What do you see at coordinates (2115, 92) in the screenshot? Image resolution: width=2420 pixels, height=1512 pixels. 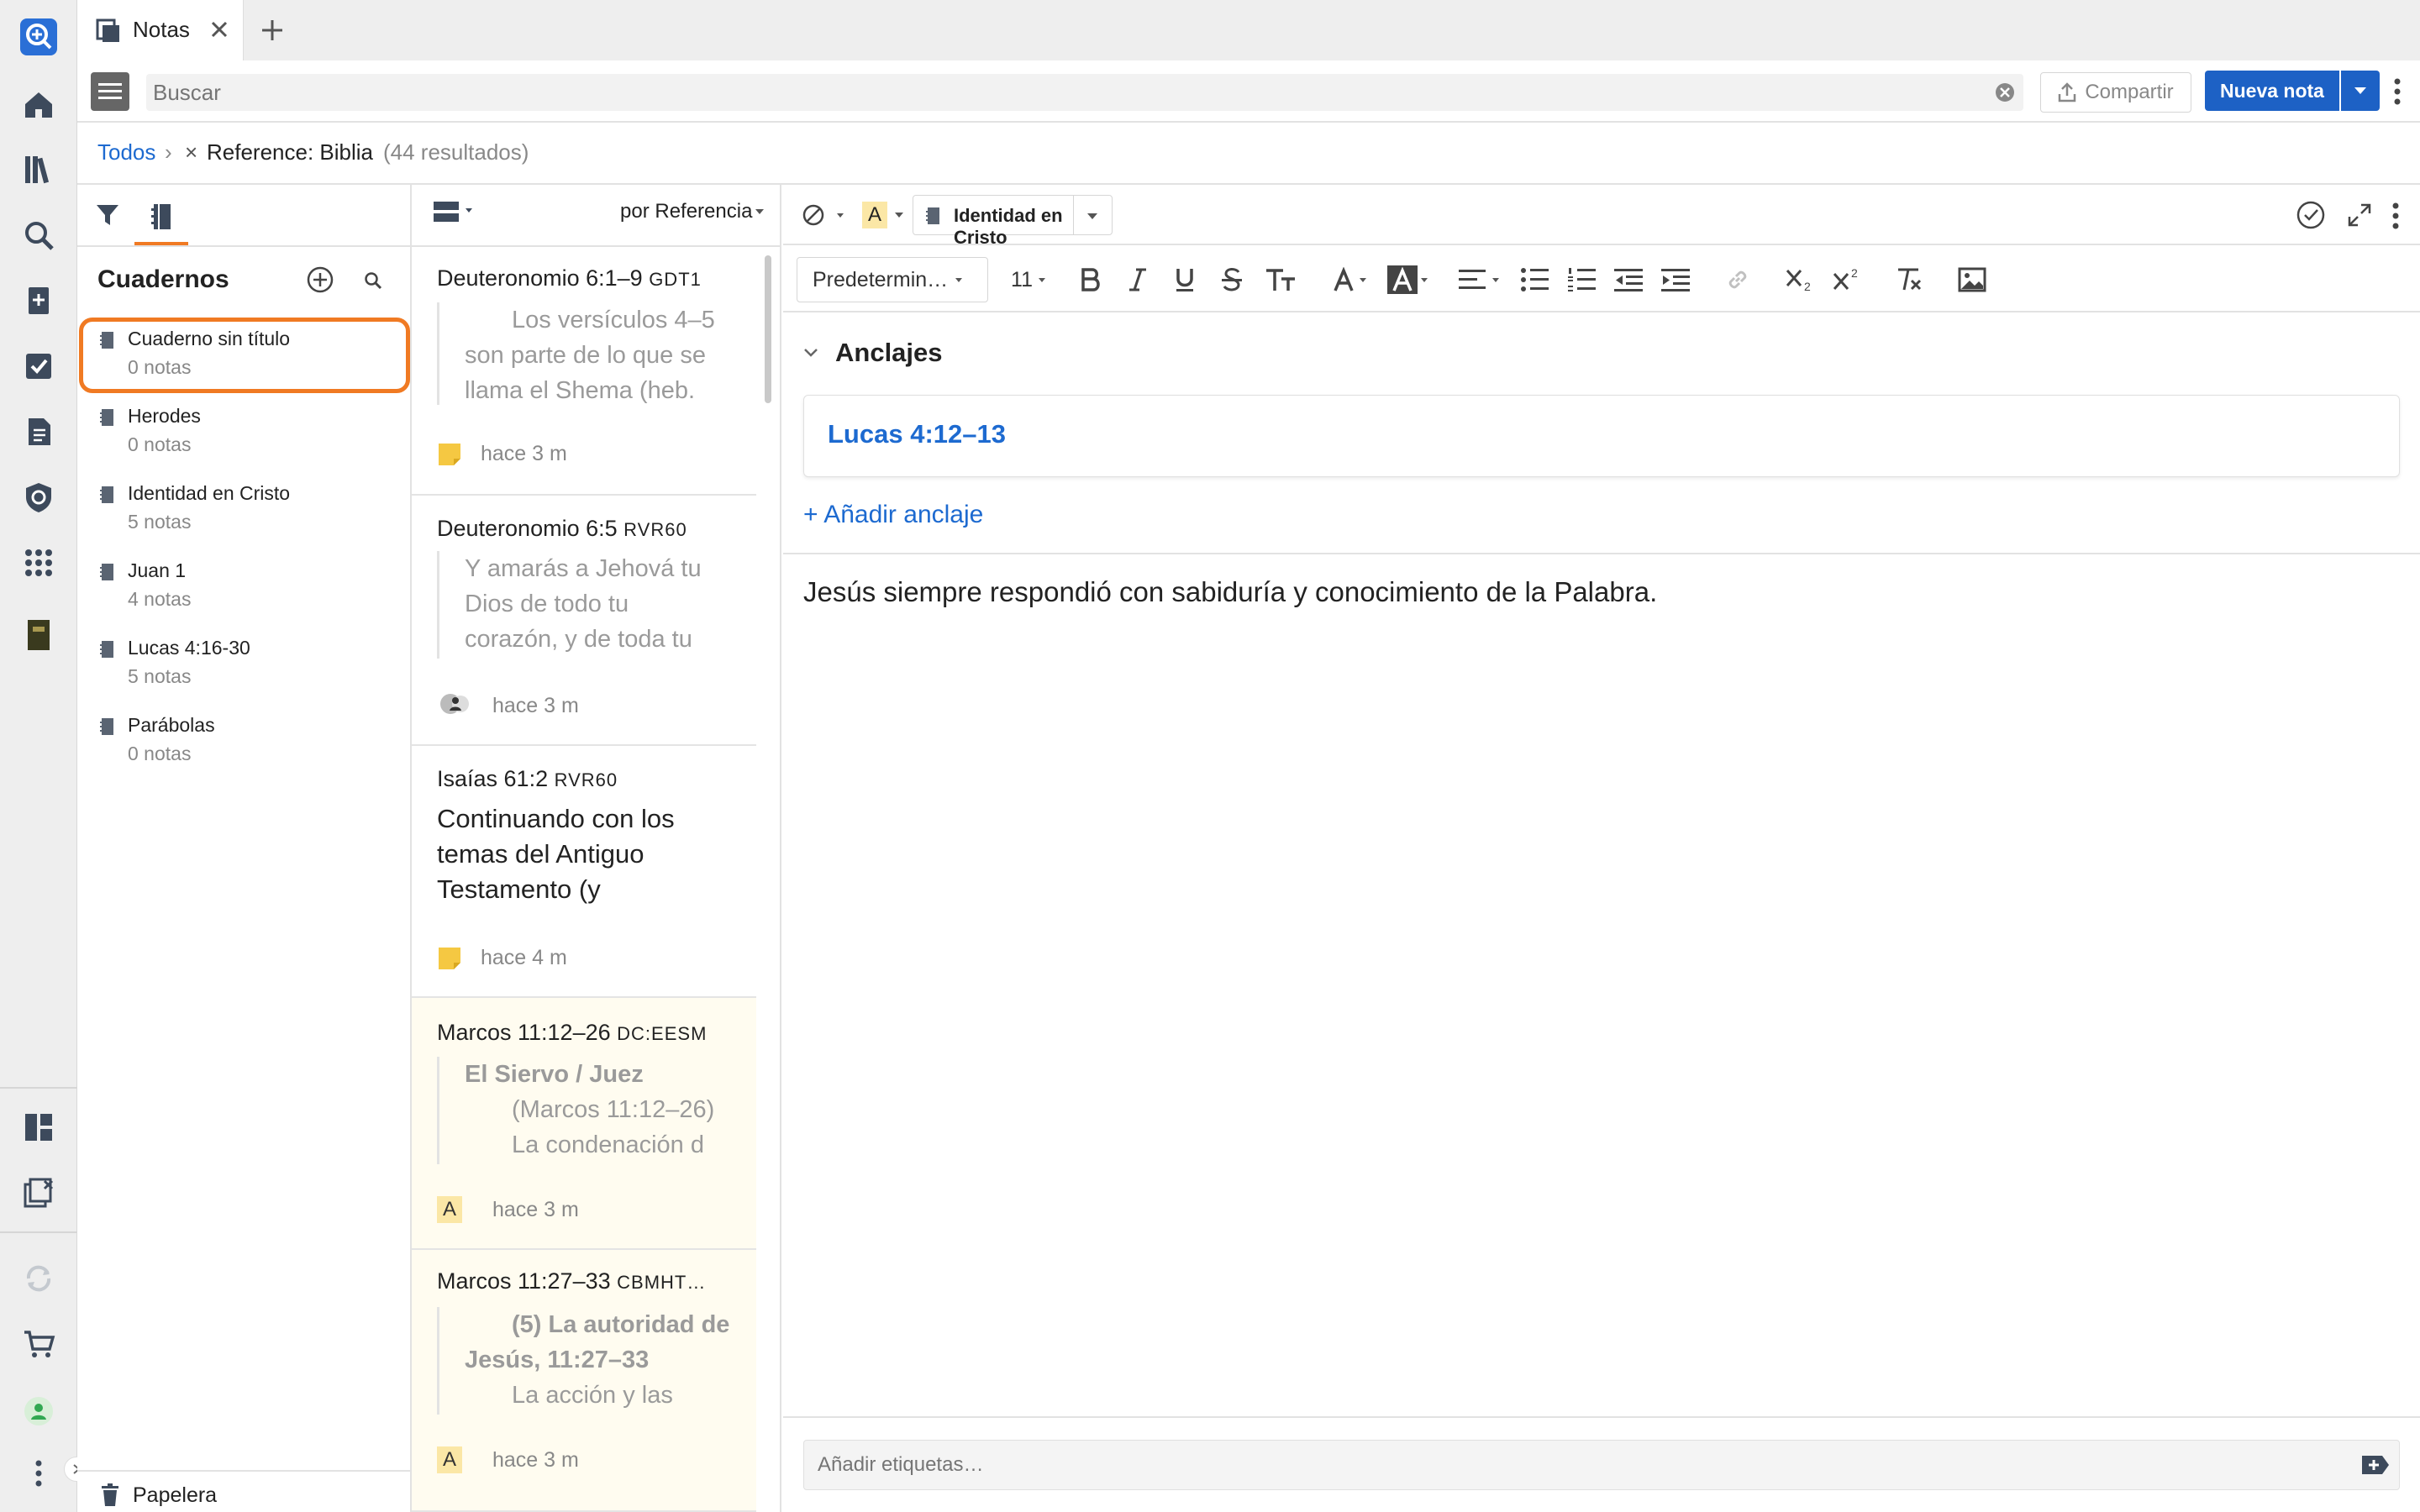 I see `share-button: Compartir` at bounding box center [2115, 92].